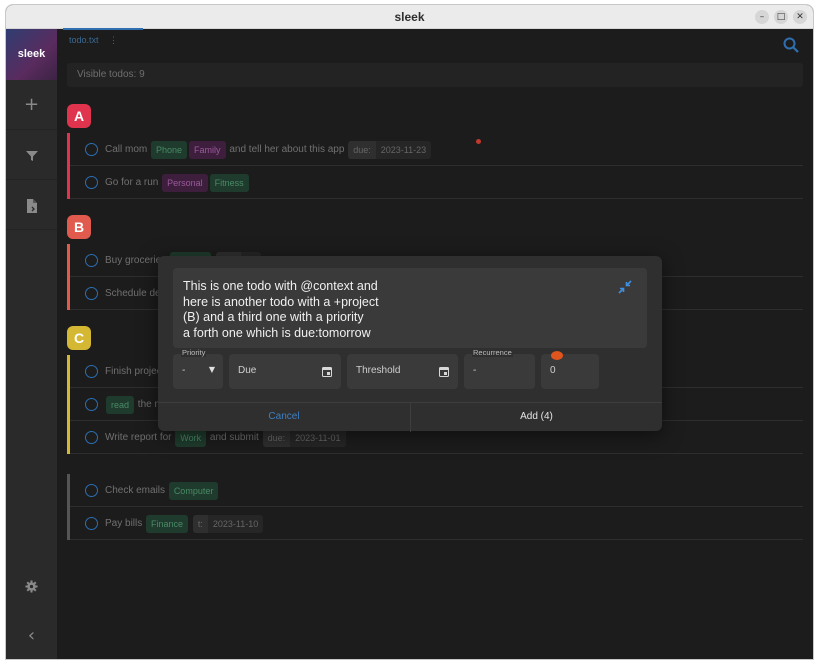  I want to click on recurrence-label: Recurrence, so click(492, 352).